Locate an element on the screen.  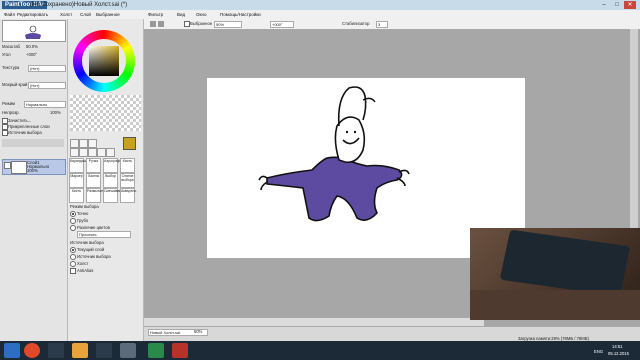
brush-deselect: Снятие выбора is located at coordinates (127, 180).